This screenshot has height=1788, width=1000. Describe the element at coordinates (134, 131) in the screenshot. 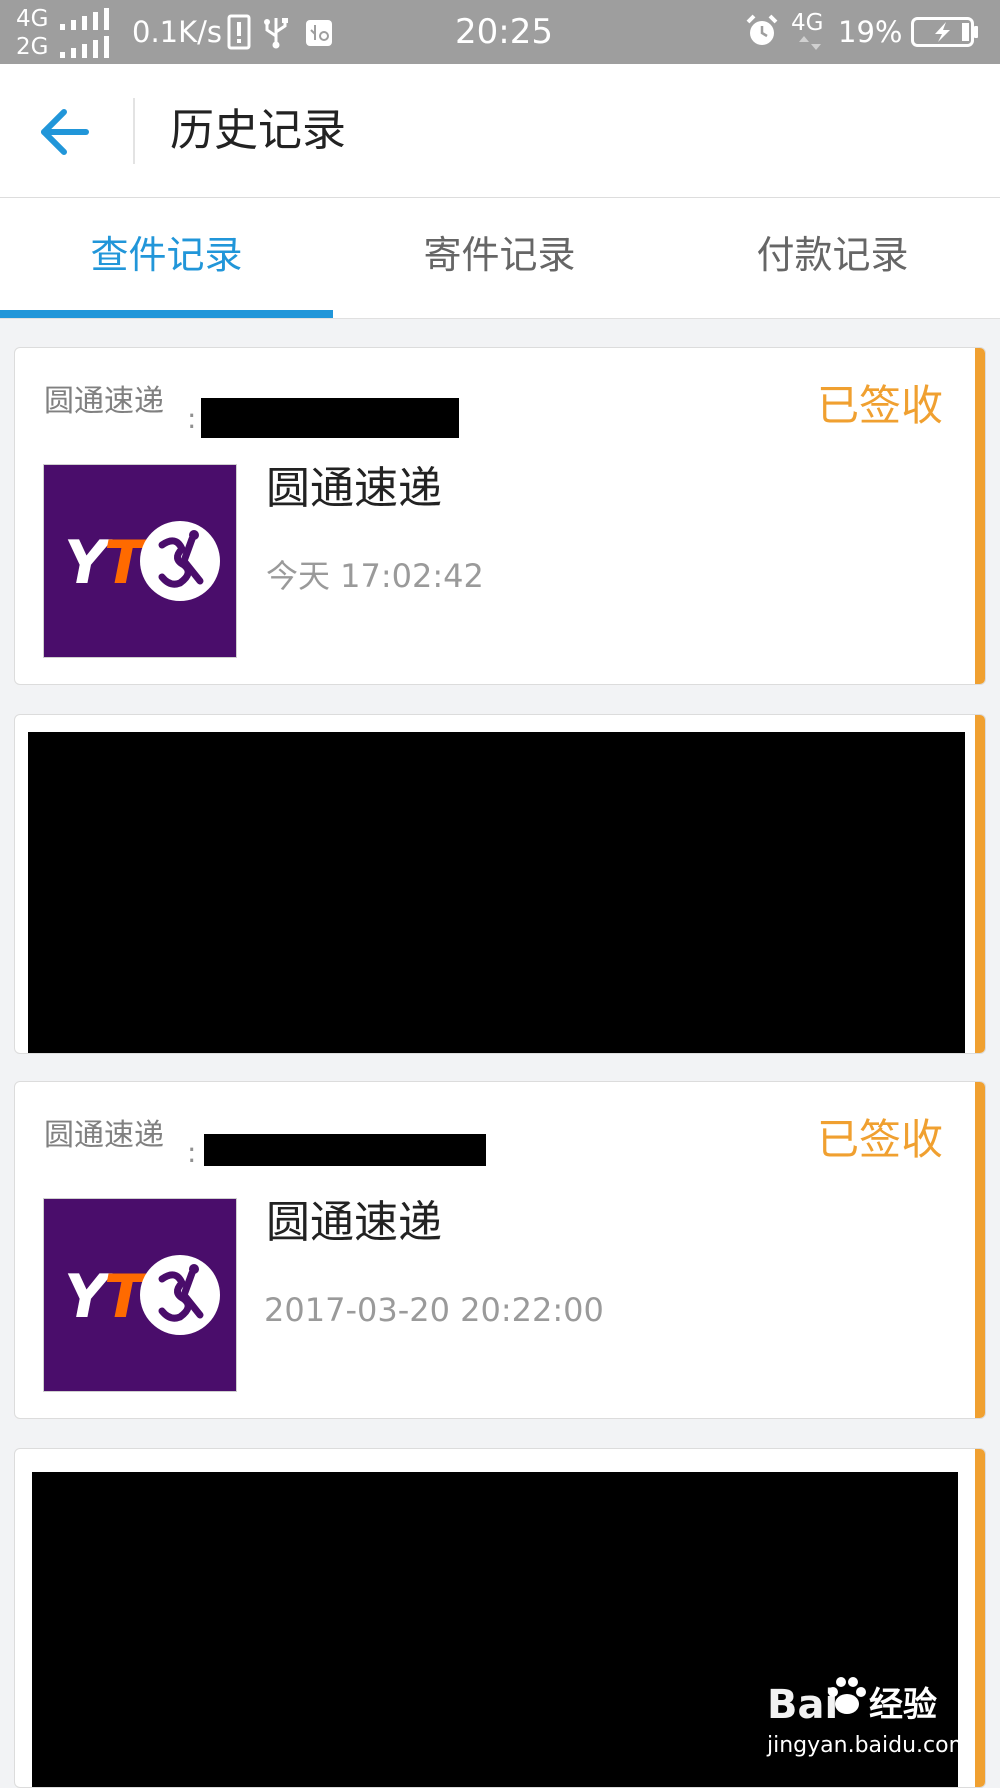

I see `title-divider` at that location.